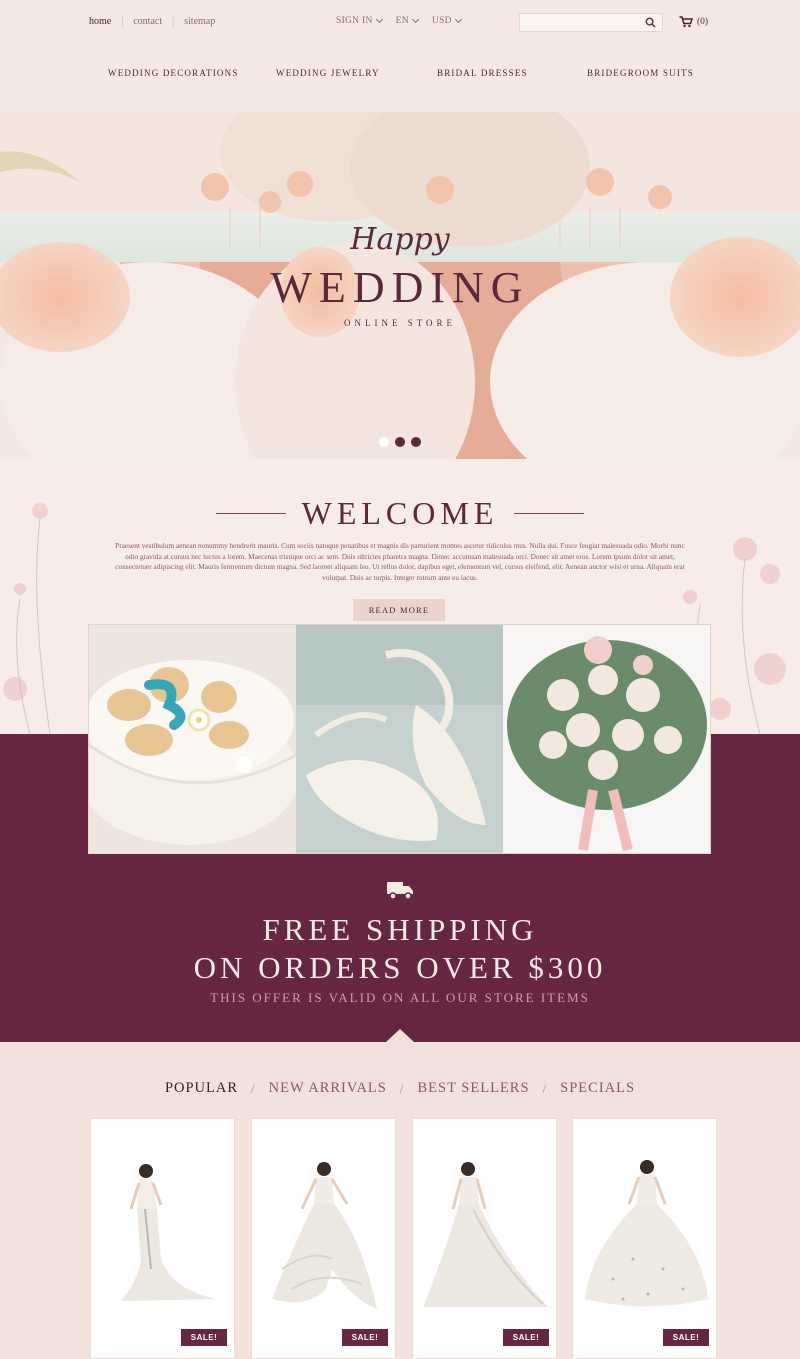 This screenshot has width=800, height=1359. I want to click on bridal-shoes-image, so click(399, 739).